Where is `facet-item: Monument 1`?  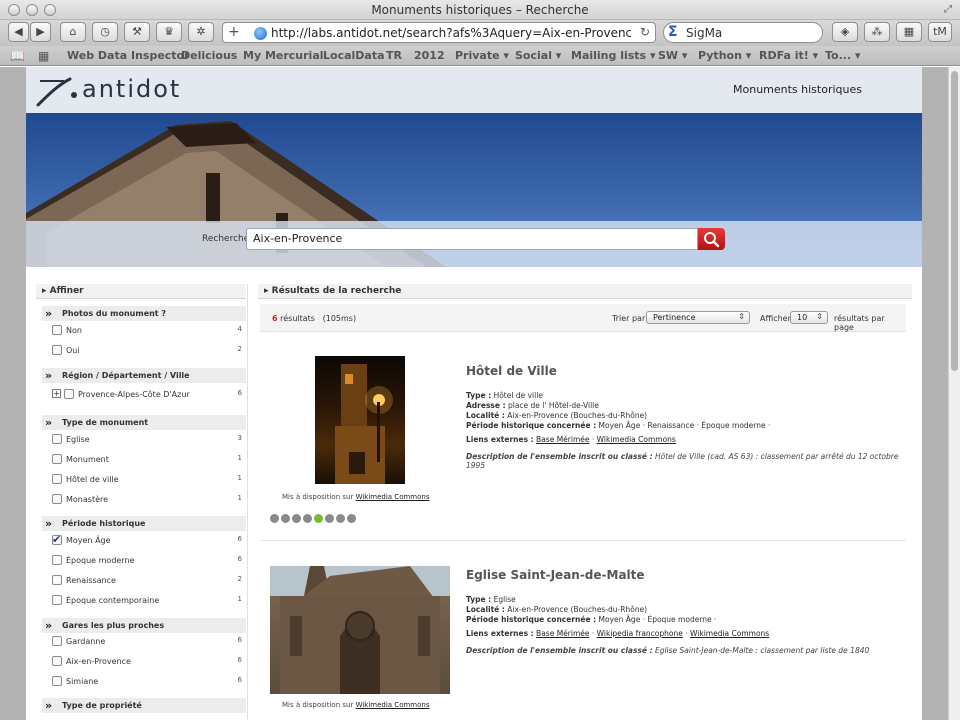
facet-item: Monument 1 is located at coordinates (147, 460).